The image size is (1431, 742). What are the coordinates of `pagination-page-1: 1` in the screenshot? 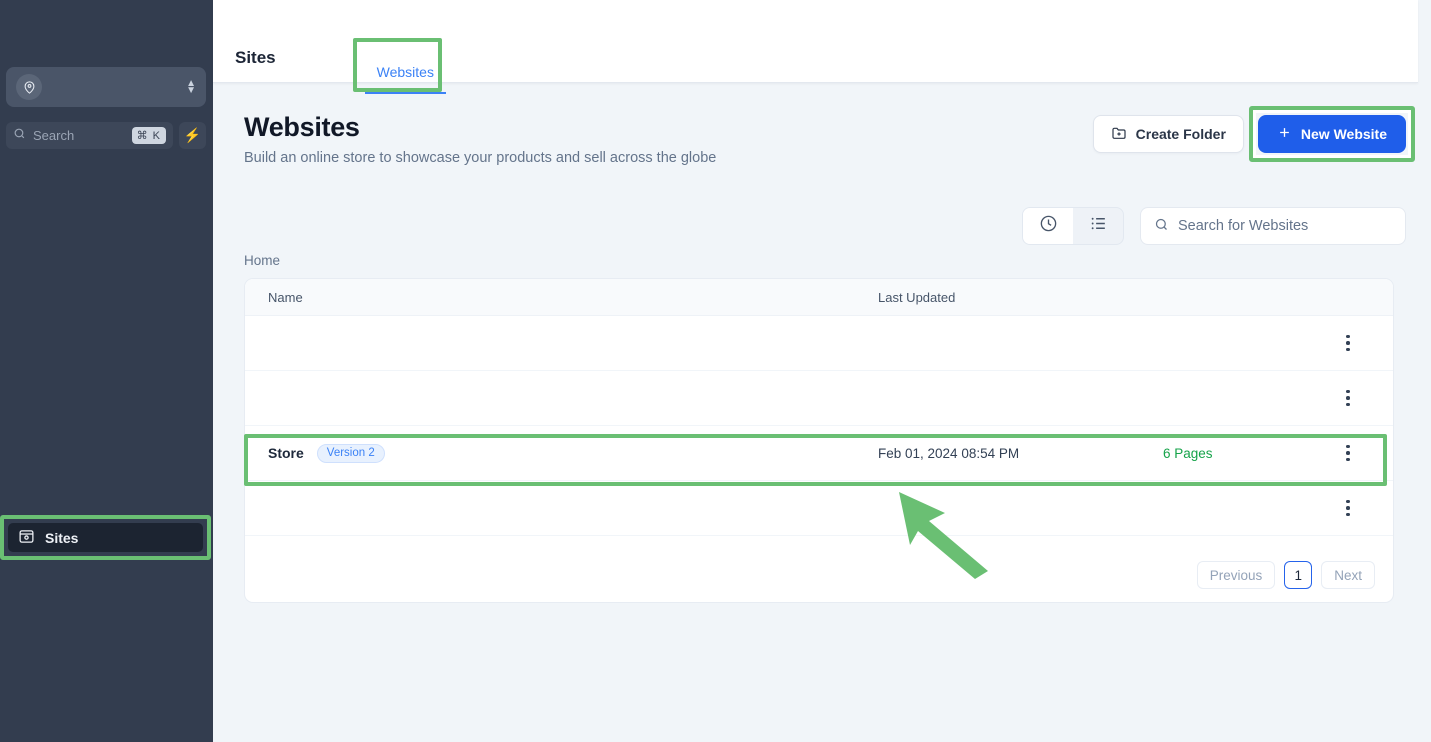 It's located at (1298, 575).